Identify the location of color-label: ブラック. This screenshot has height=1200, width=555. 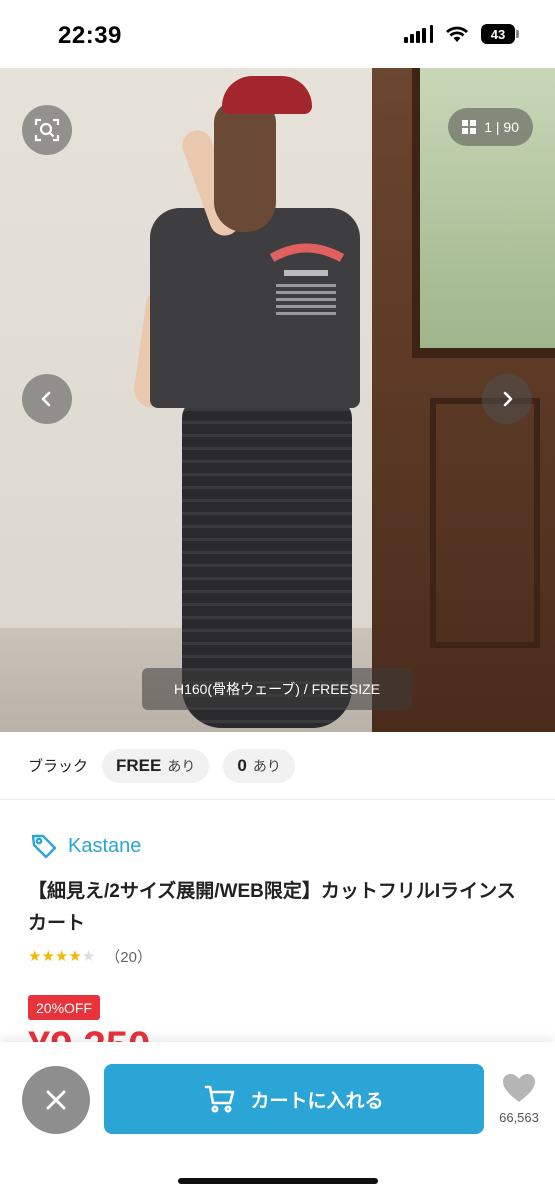
(58, 766).